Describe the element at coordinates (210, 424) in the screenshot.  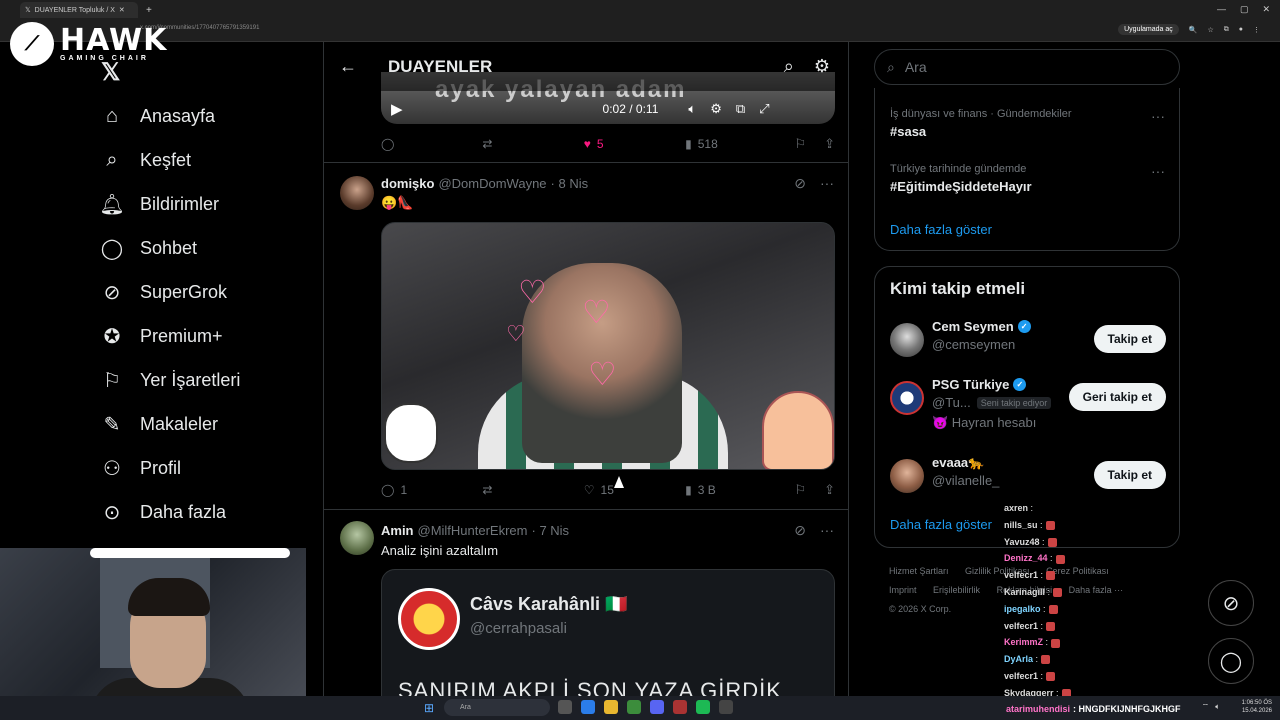
I see `nav-item-articles: ✎ Makaleler` at that location.